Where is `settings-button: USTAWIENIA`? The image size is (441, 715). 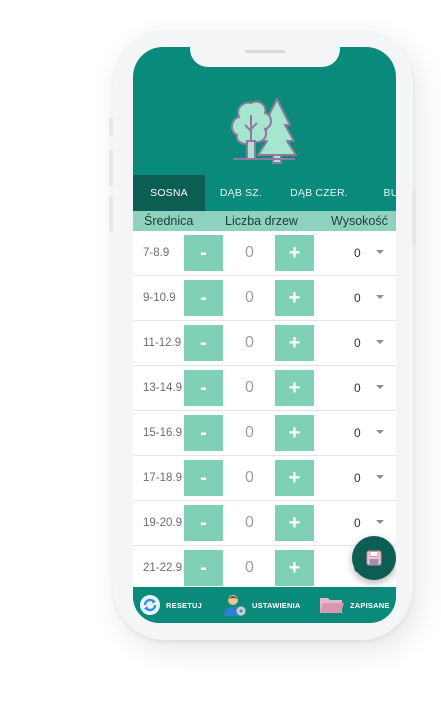
settings-button: USTAWIENIA is located at coordinates (262, 605).